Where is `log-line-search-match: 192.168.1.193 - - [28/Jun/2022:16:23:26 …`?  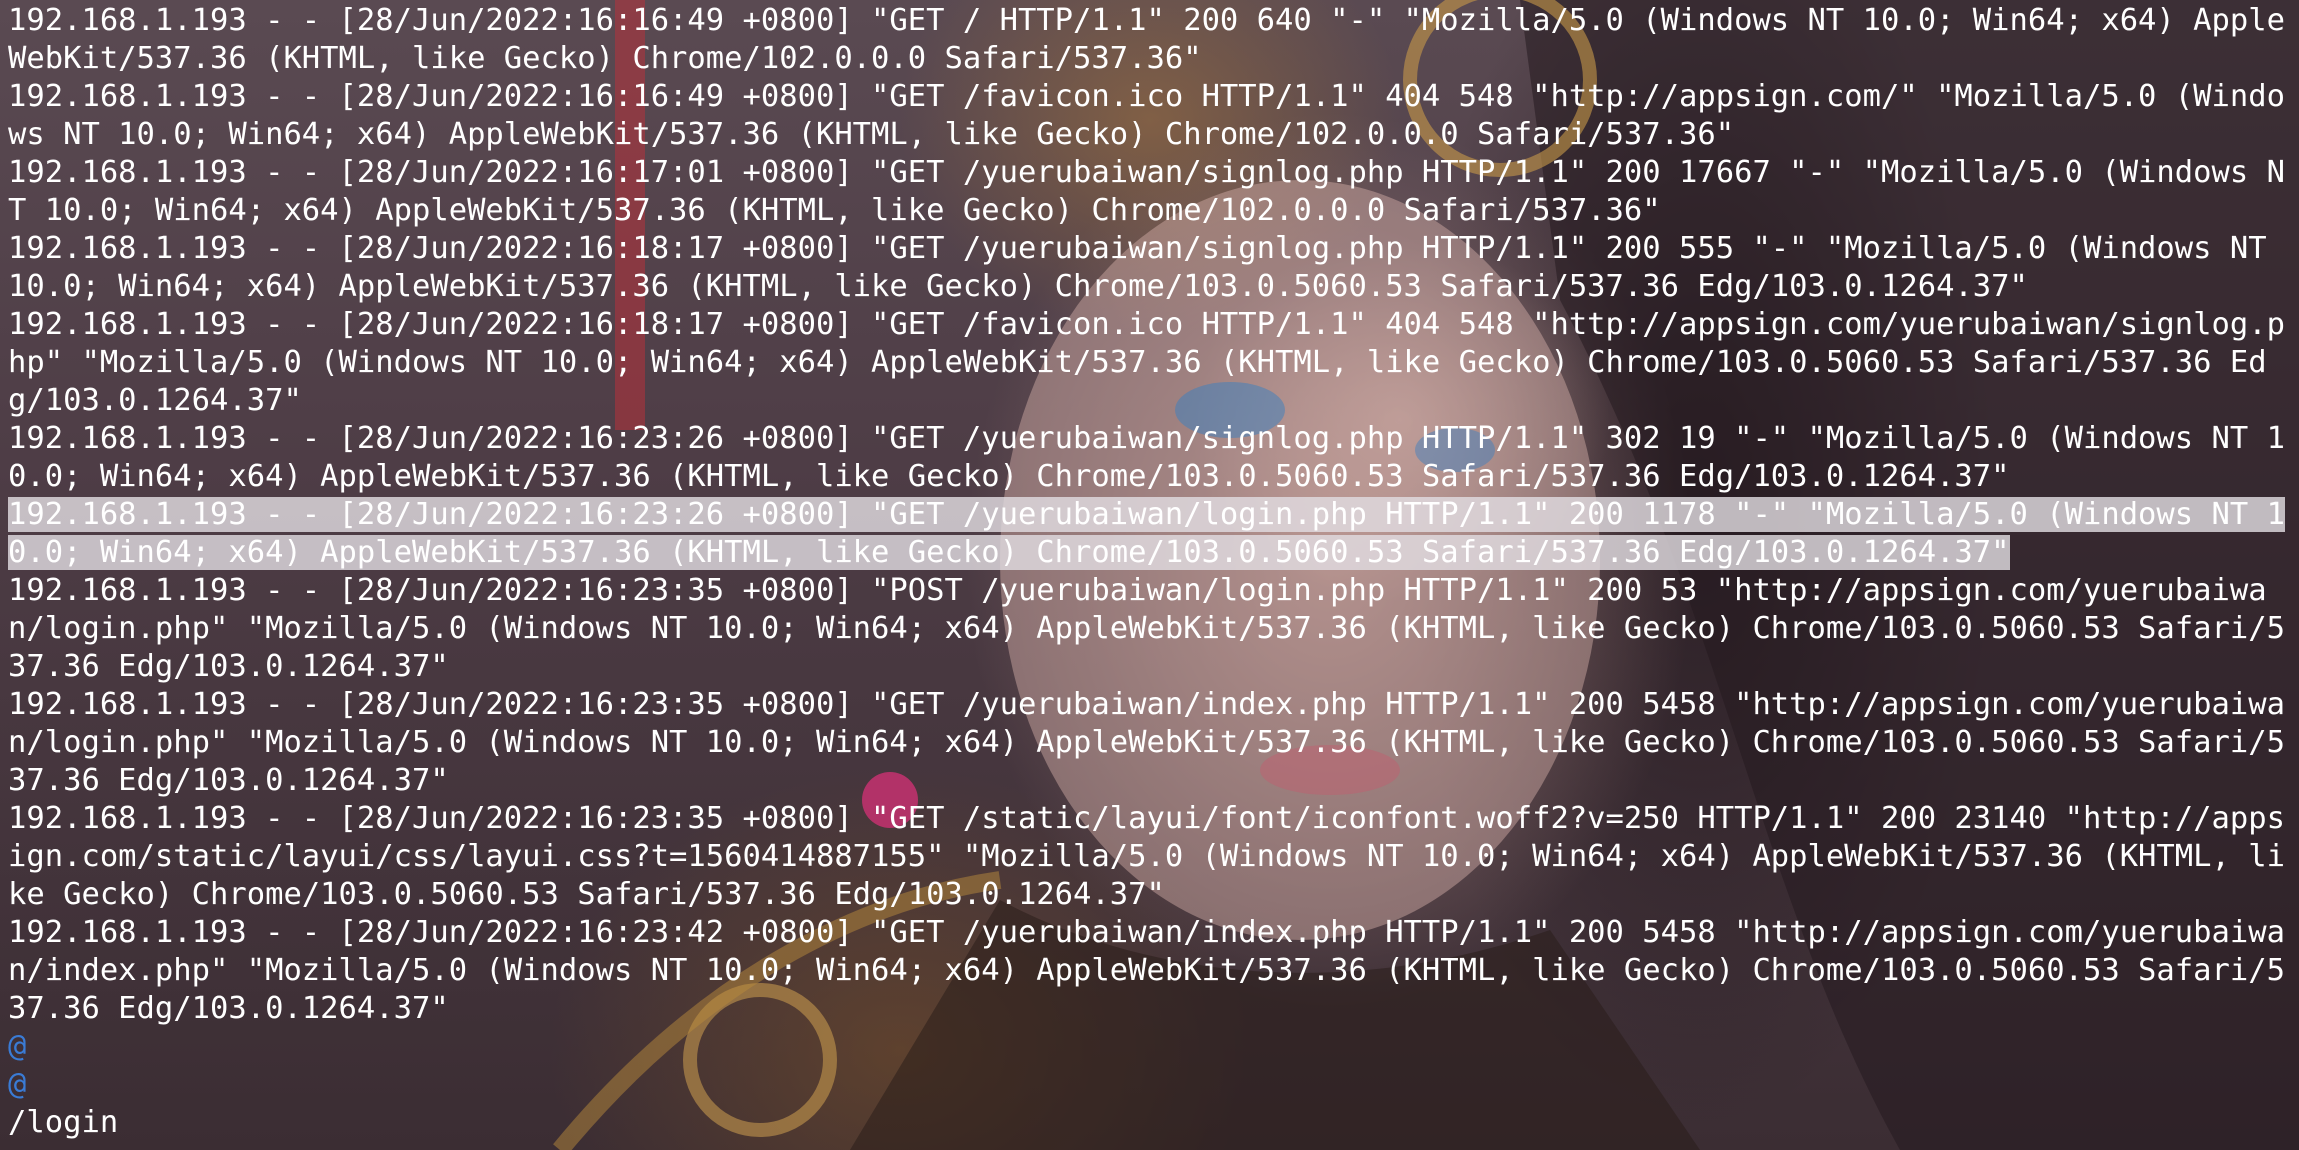 log-line-search-match: 192.168.1.193 - - [28/Jun/2022:16:23:26 … is located at coordinates (1146, 533).